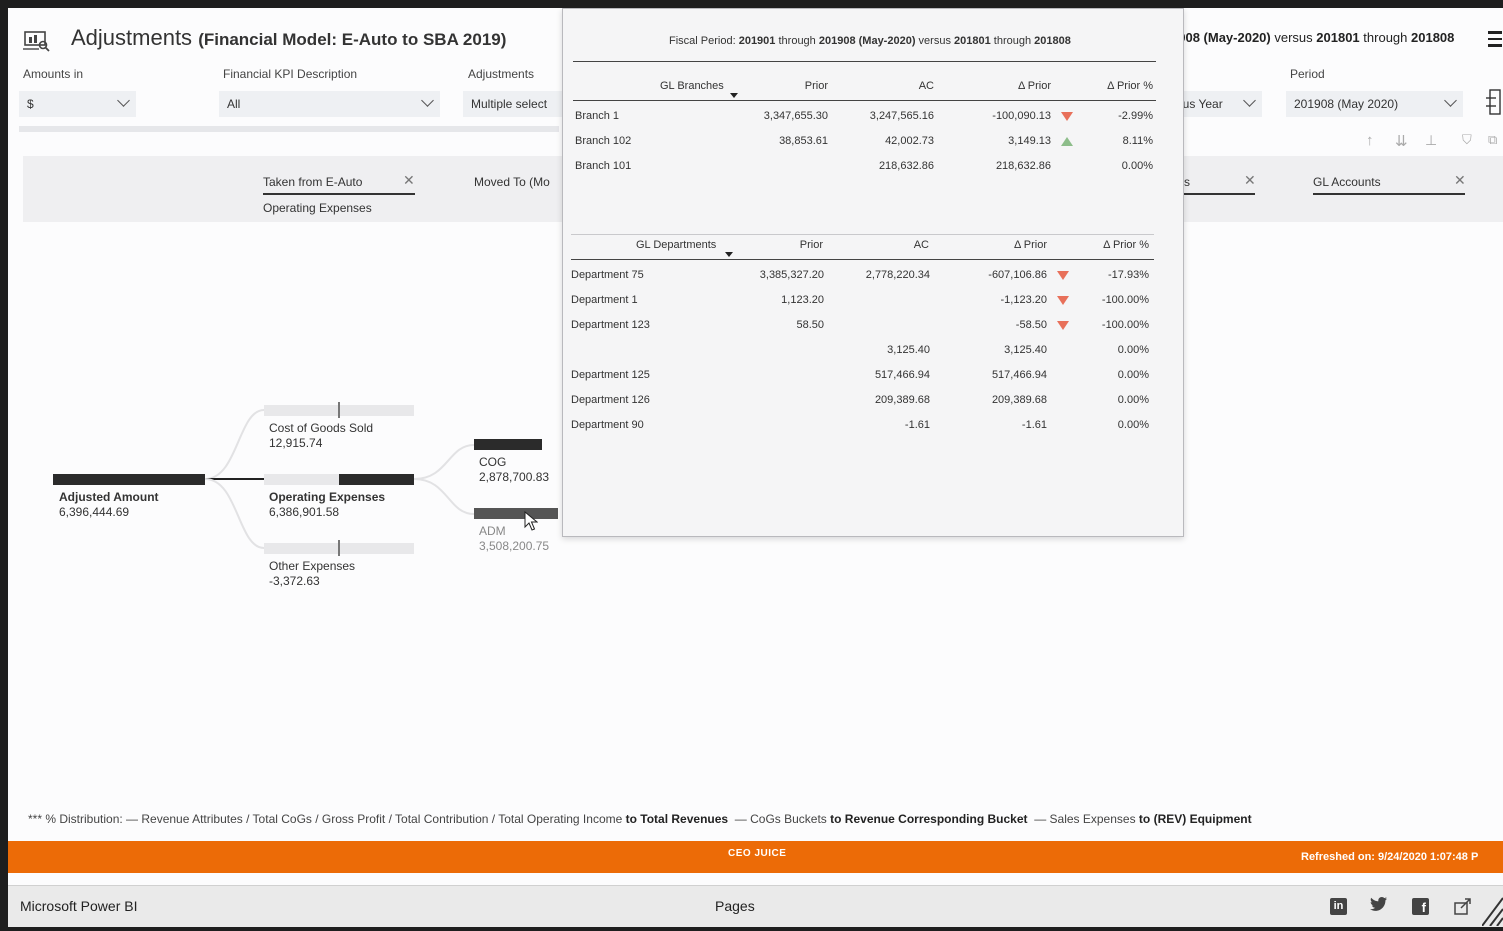  What do you see at coordinates (1370, 140) in the screenshot?
I see `drill-up-icon: ↑` at bounding box center [1370, 140].